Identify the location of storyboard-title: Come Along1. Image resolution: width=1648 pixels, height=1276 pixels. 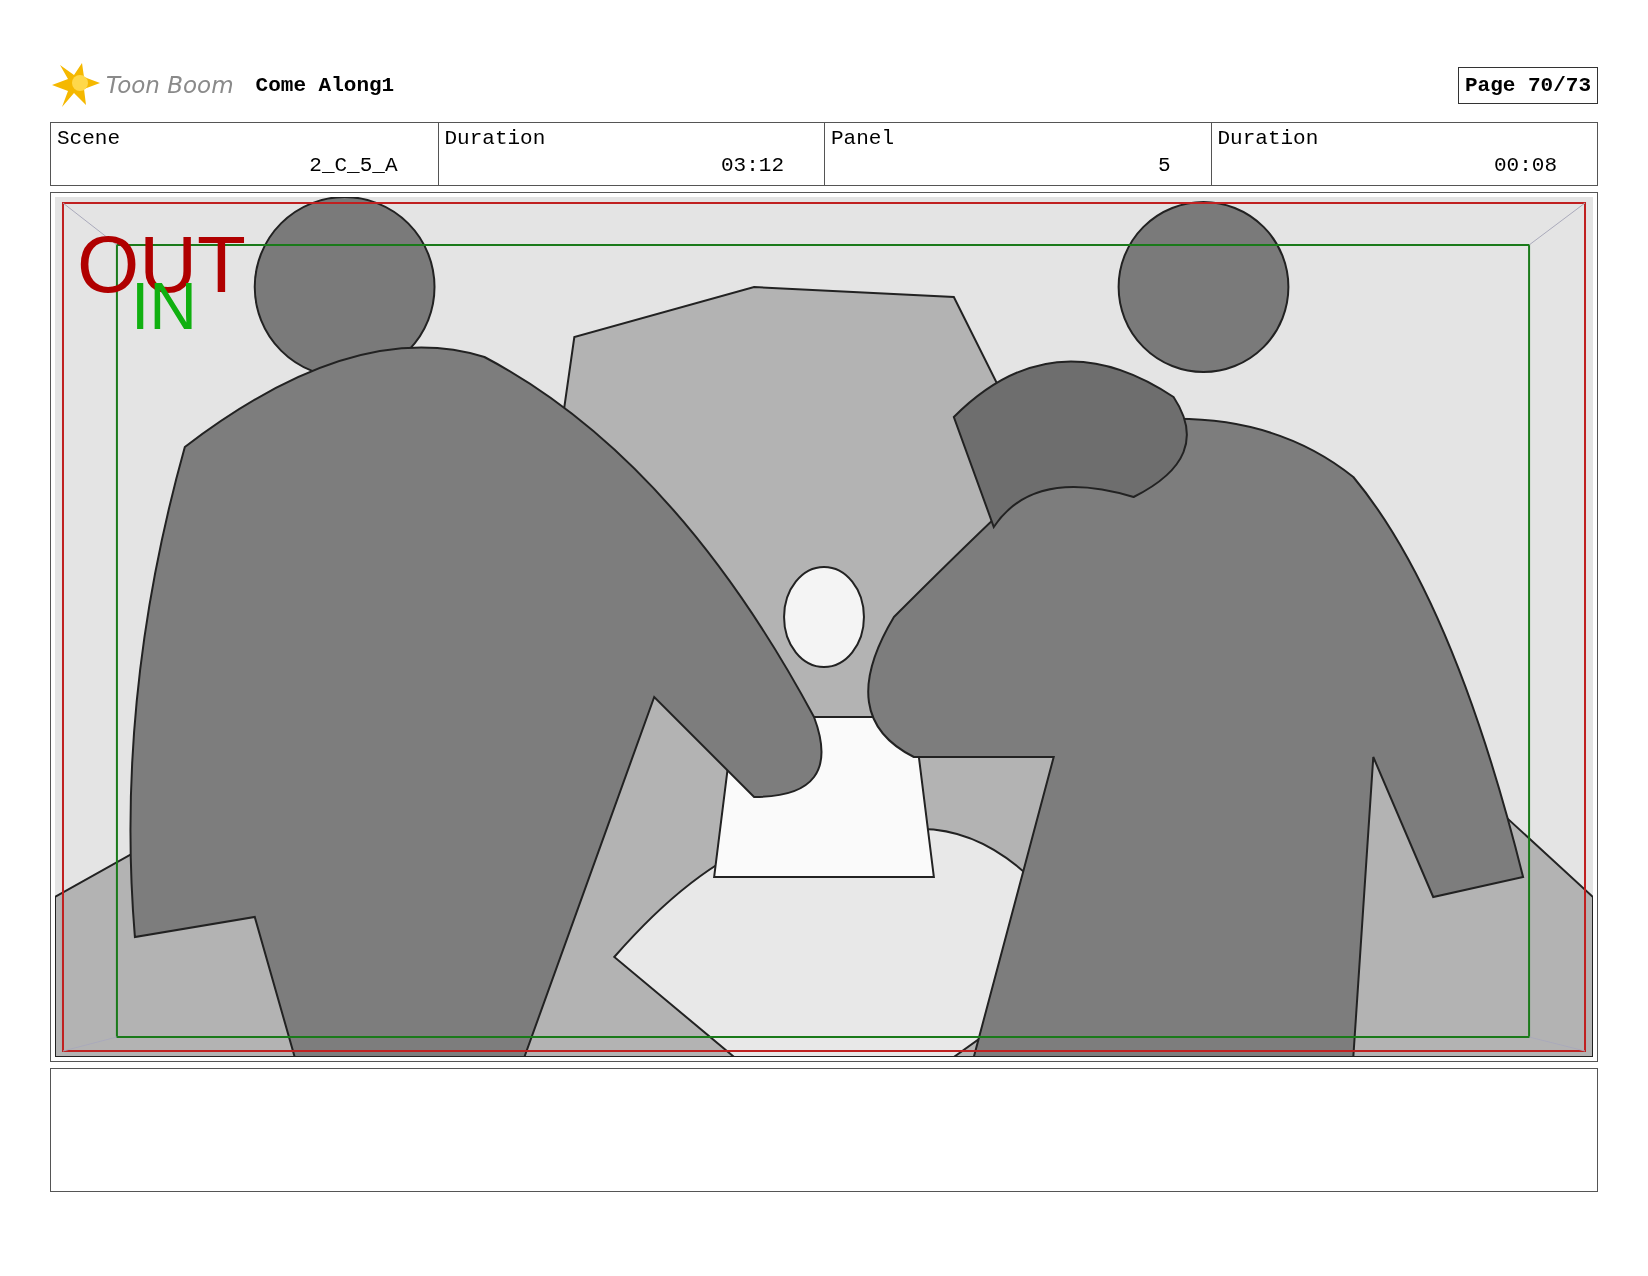
(325, 85).